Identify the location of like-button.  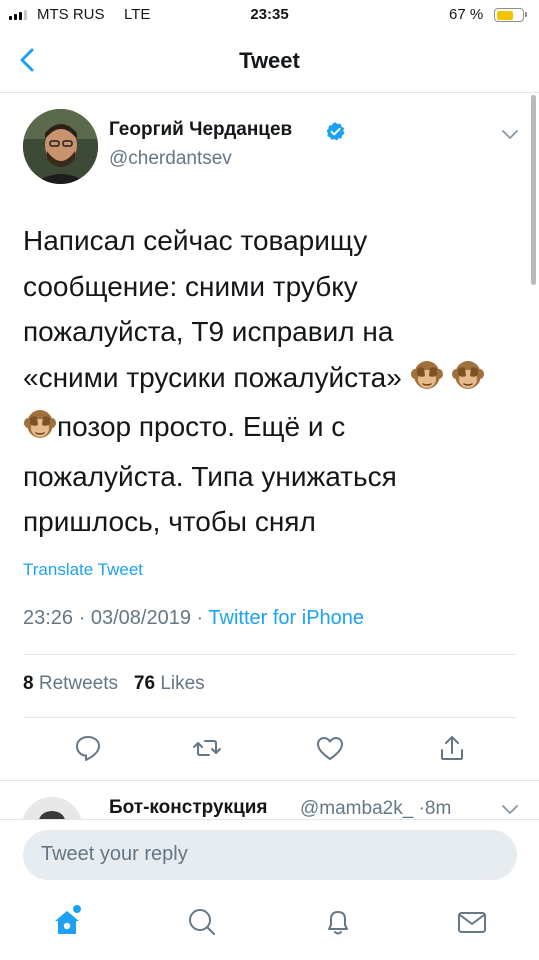
(330, 748).